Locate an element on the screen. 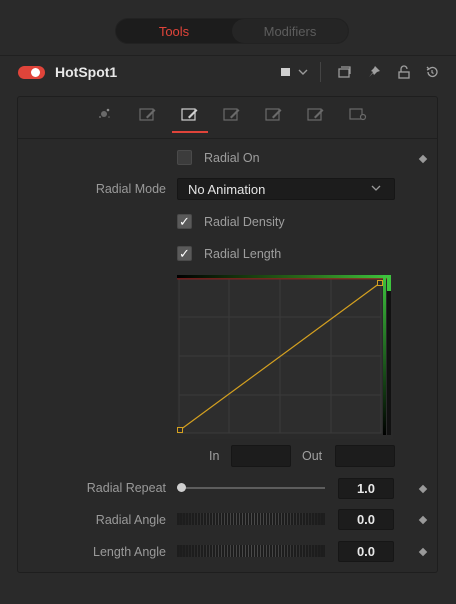 The image size is (456, 604). radial-angle-thumbwheel is located at coordinates (251, 519).